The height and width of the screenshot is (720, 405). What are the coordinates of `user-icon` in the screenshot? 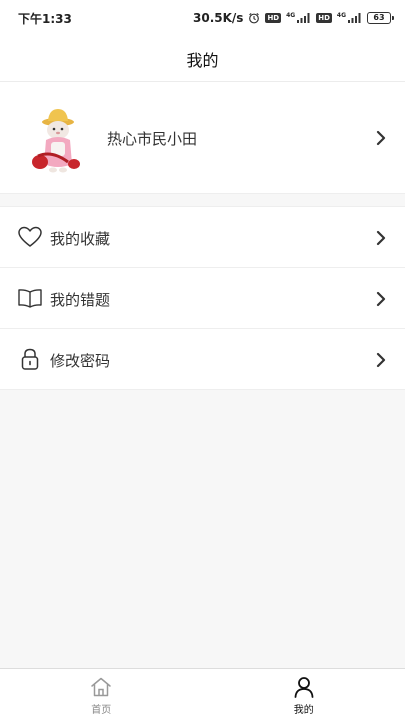 It's located at (304, 687).